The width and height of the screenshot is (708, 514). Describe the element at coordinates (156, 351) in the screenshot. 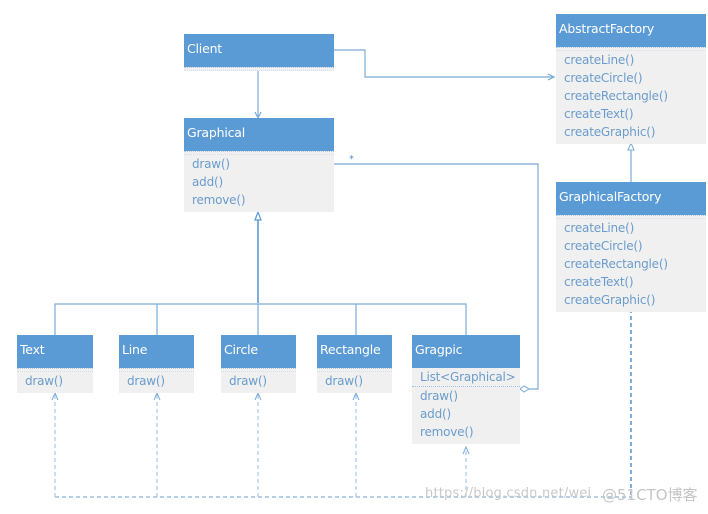

I see `class-name: Line` at that location.